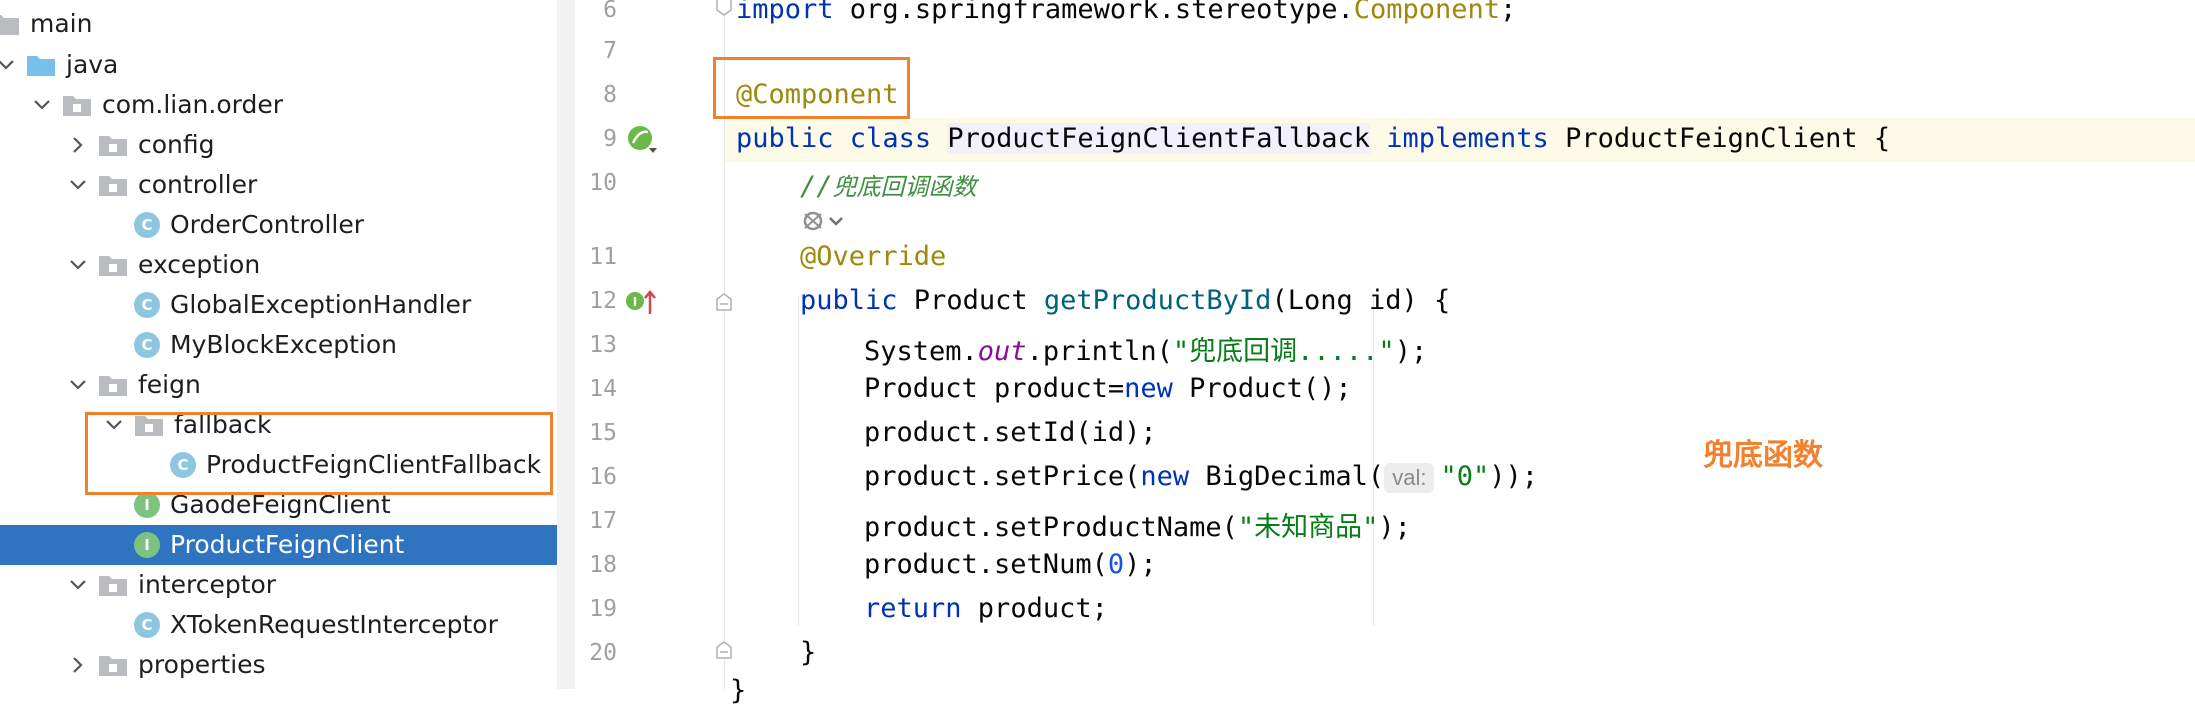  What do you see at coordinates (873, 256) in the screenshot?
I see `code-line-11: @Override` at bounding box center [873, 256].